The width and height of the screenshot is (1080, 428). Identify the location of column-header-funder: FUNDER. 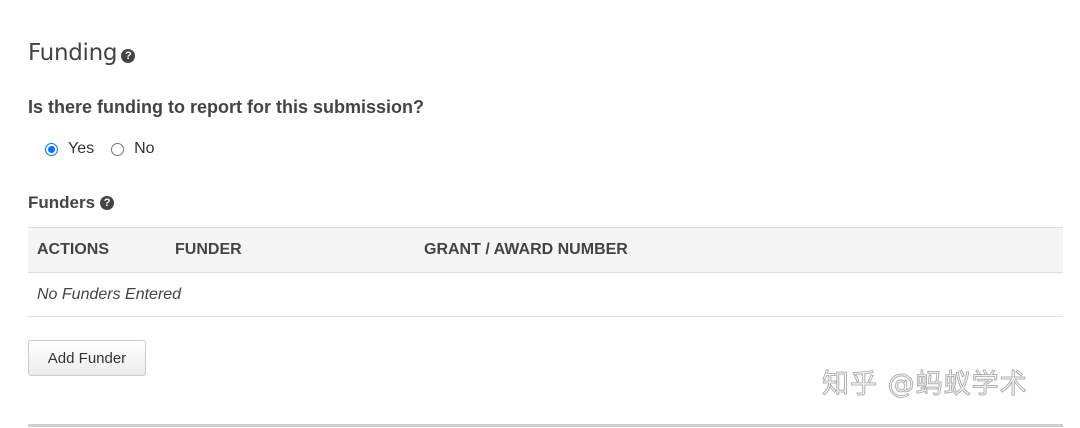
(208, 249).